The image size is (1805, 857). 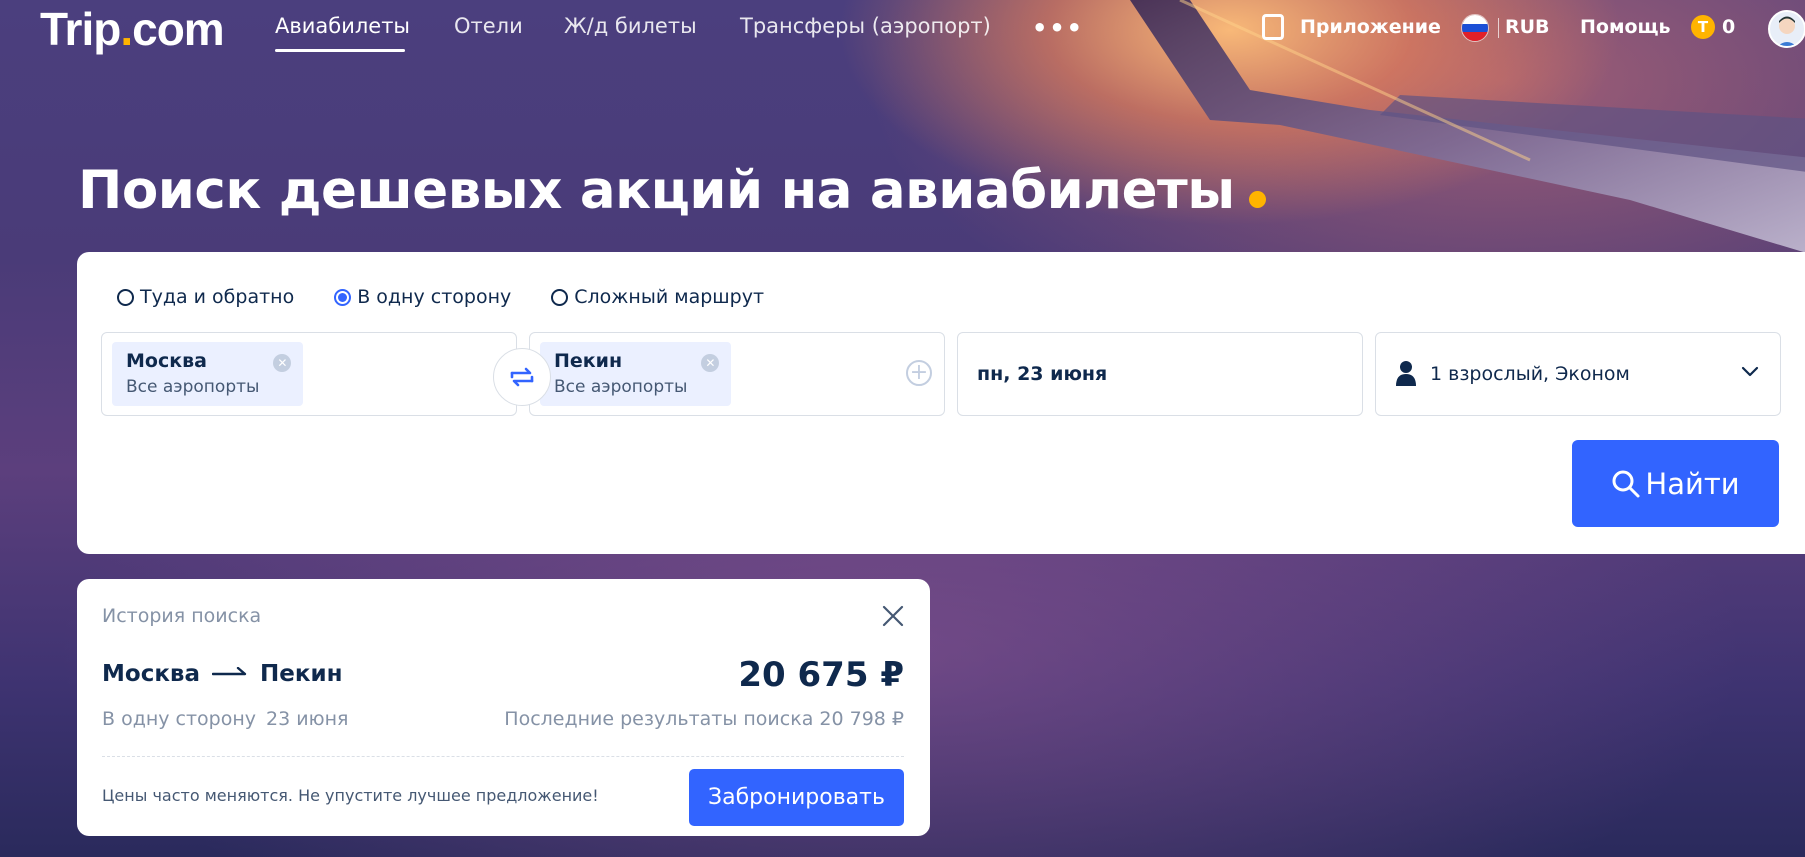 I want to click on clear-to-icon: ✕, so click(x=710, y=363).